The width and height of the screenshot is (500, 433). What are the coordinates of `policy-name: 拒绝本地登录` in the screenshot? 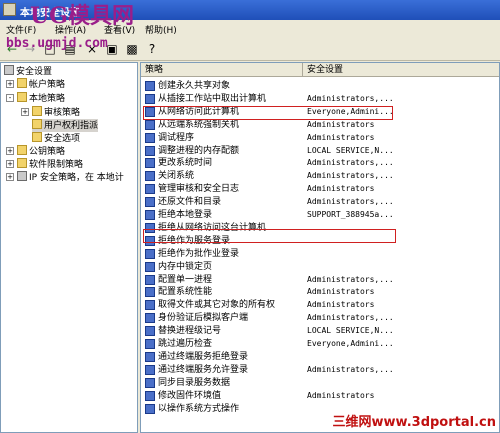 It's located at (185, 215).